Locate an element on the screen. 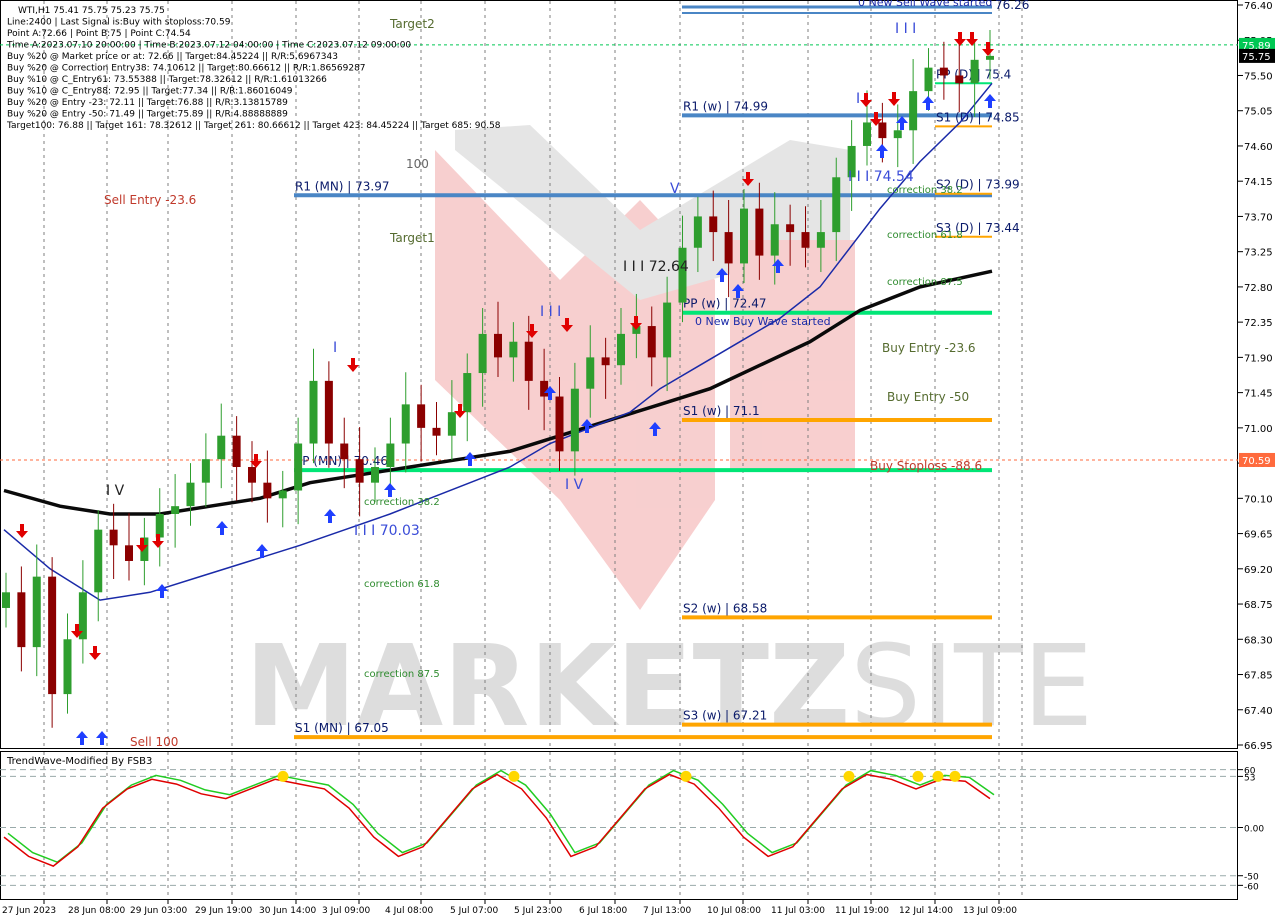 Image resolution: width=1280 pixels, height=924 pixels. time-label: 30 Jun 14:00 is located at coordinates (287, 911).